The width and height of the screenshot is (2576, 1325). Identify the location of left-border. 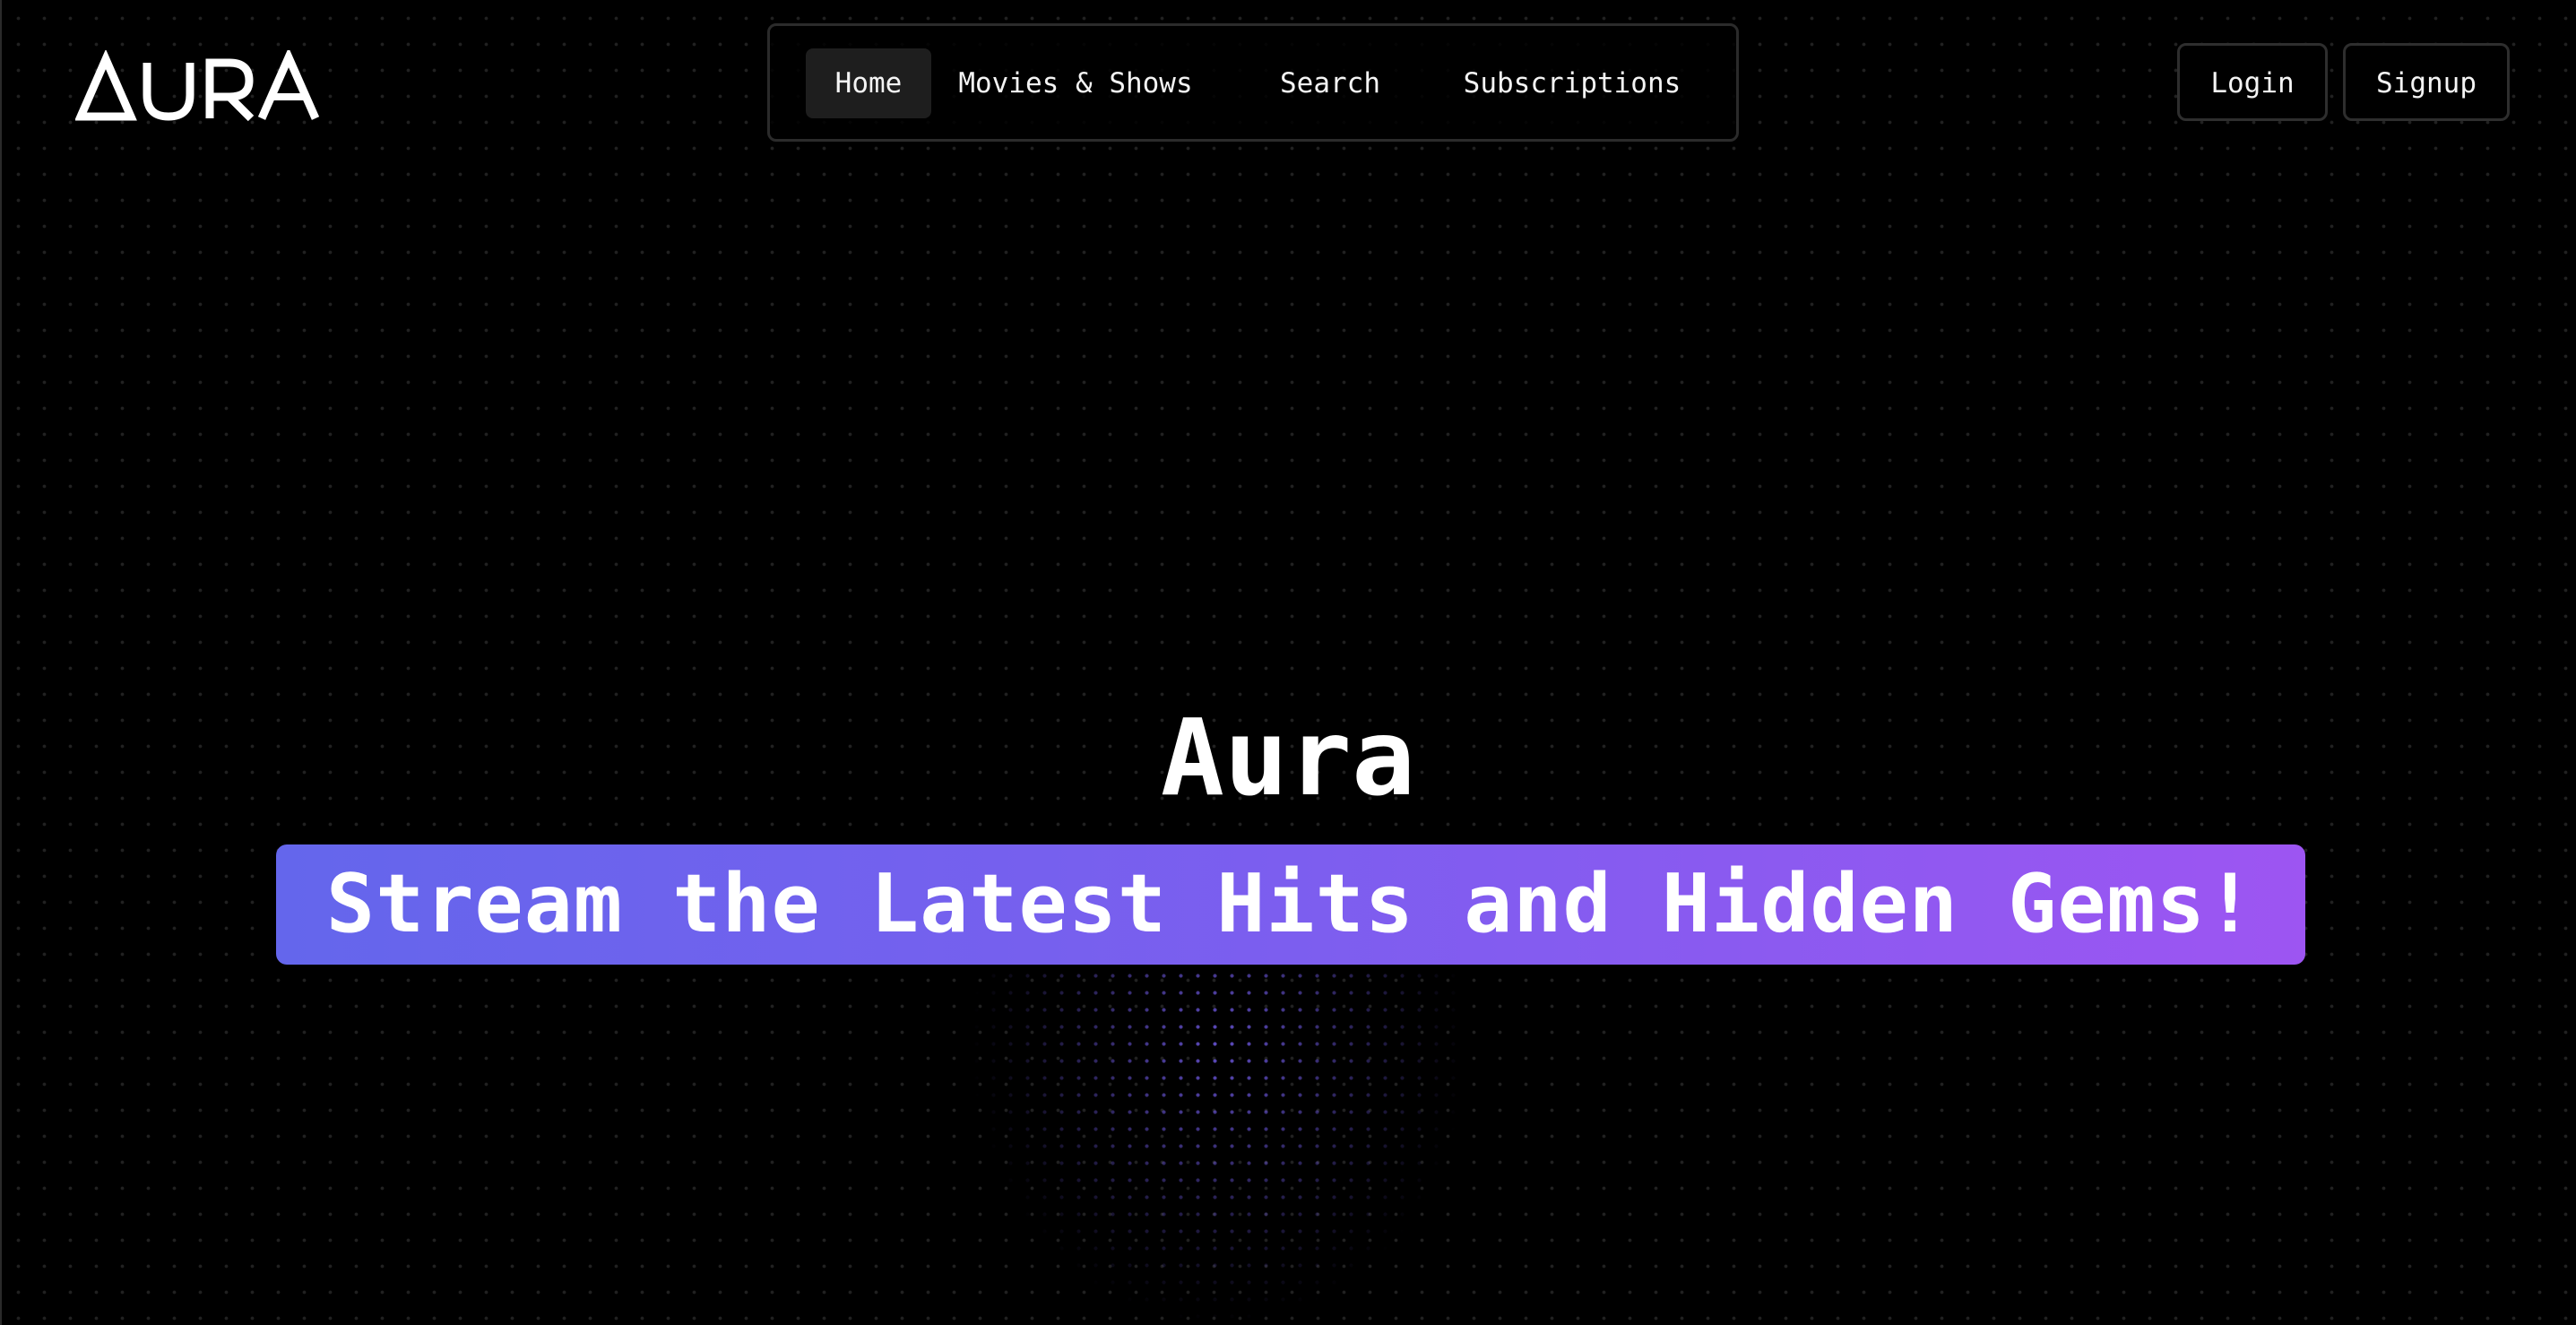
(1, 662).